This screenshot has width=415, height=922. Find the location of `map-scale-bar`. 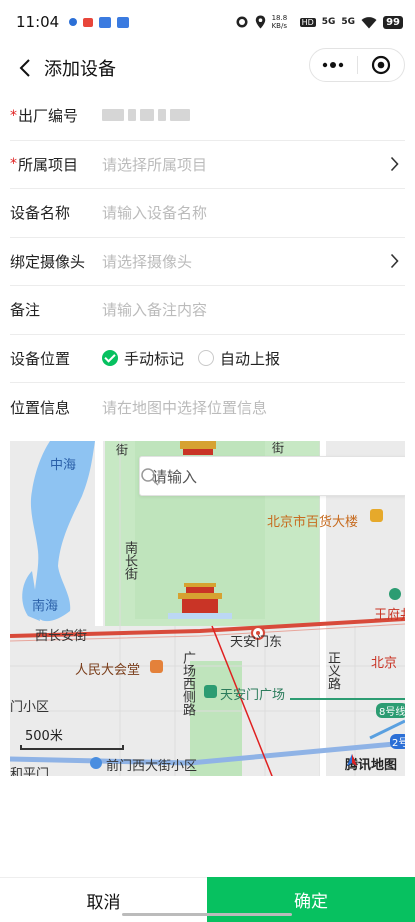

map-scale-bar is located at coordinates (72, 747).